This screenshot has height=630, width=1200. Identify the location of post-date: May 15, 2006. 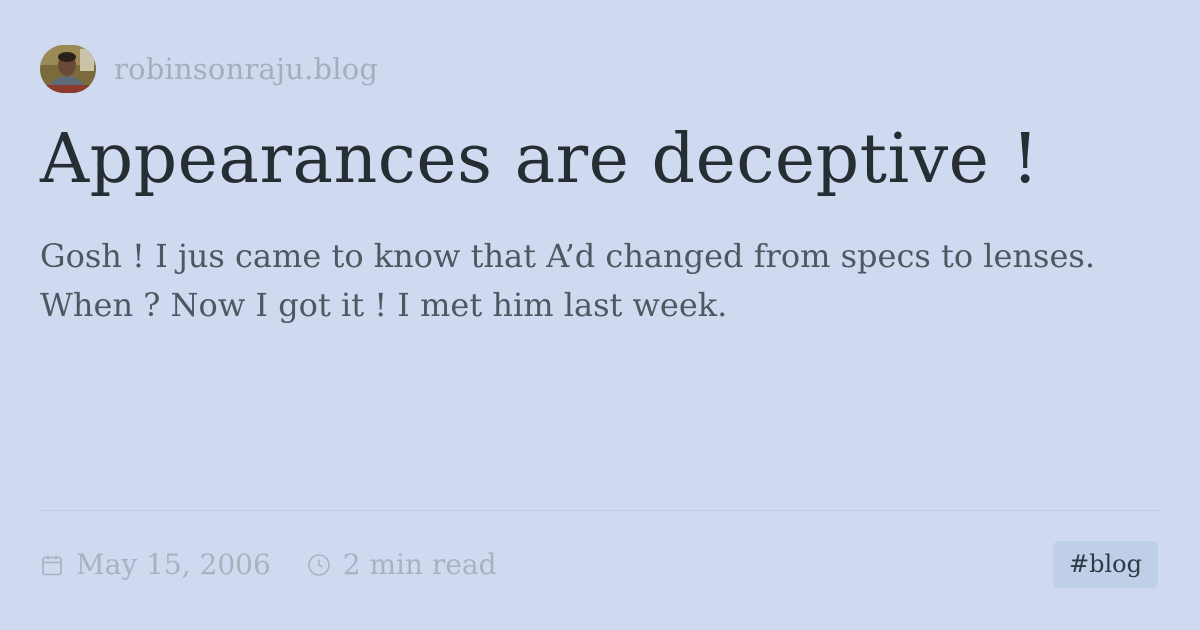
(155, 564).